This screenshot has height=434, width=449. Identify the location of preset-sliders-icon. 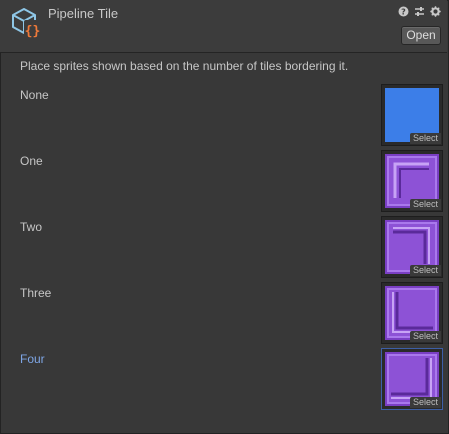
(419, 11).